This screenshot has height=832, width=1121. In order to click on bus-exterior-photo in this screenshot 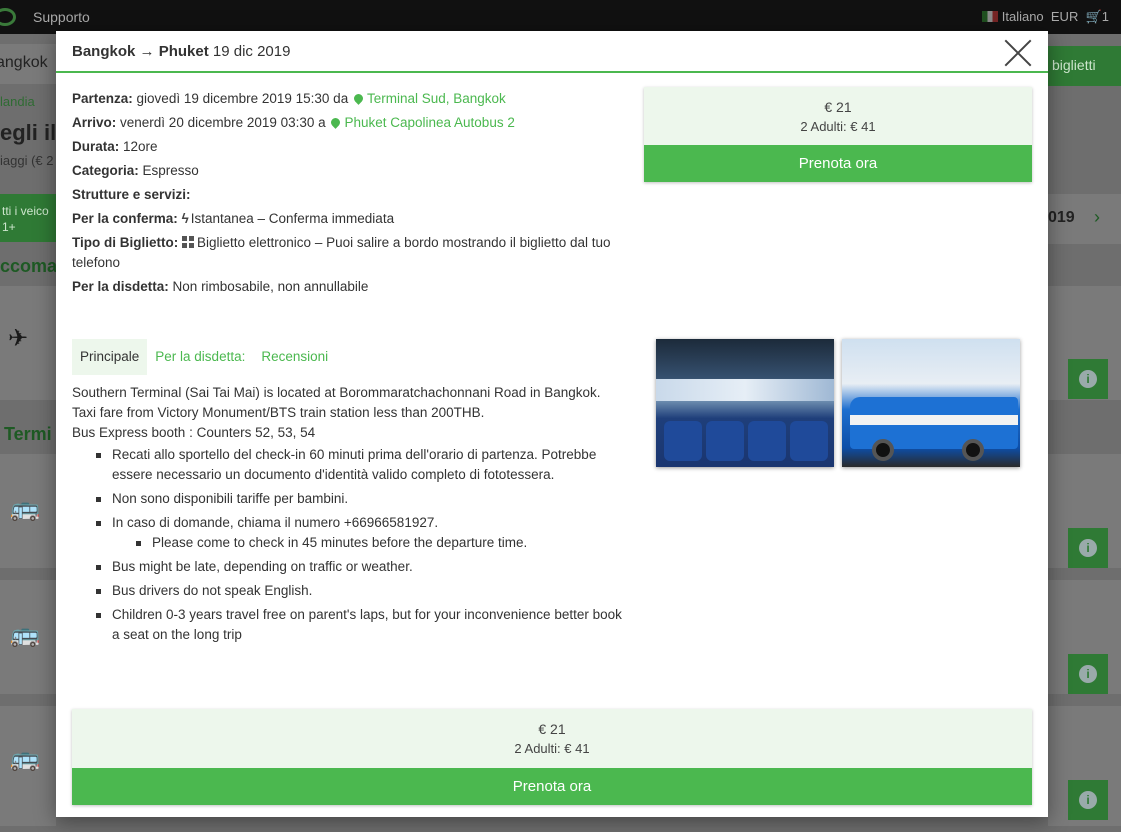, I will do `click(931, 403)`.